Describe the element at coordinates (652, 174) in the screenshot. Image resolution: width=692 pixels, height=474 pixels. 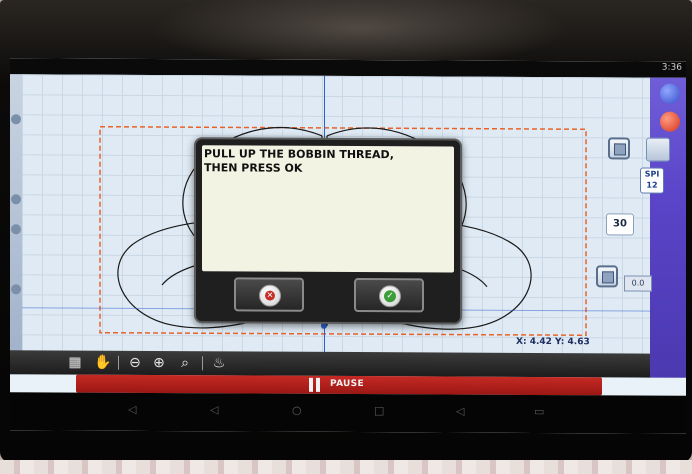
I see `spi-label: SPI` at that location.